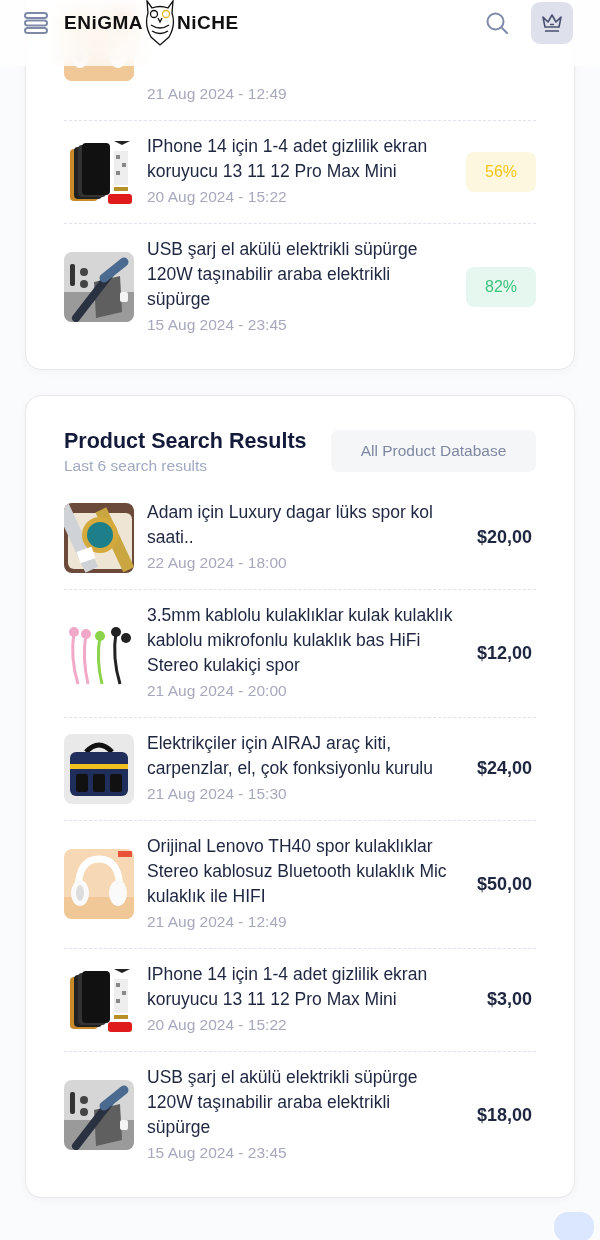  What do you see at coordinates (136, 466) in the screenshot?
I see `section-subtitle: Last 6 search results` at bounding box center [136, 466].